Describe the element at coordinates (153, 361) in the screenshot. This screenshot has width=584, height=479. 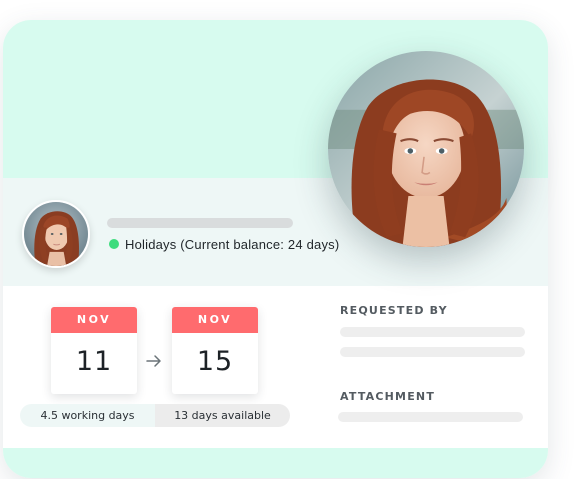
I see `arrow-right-icon` at that location.